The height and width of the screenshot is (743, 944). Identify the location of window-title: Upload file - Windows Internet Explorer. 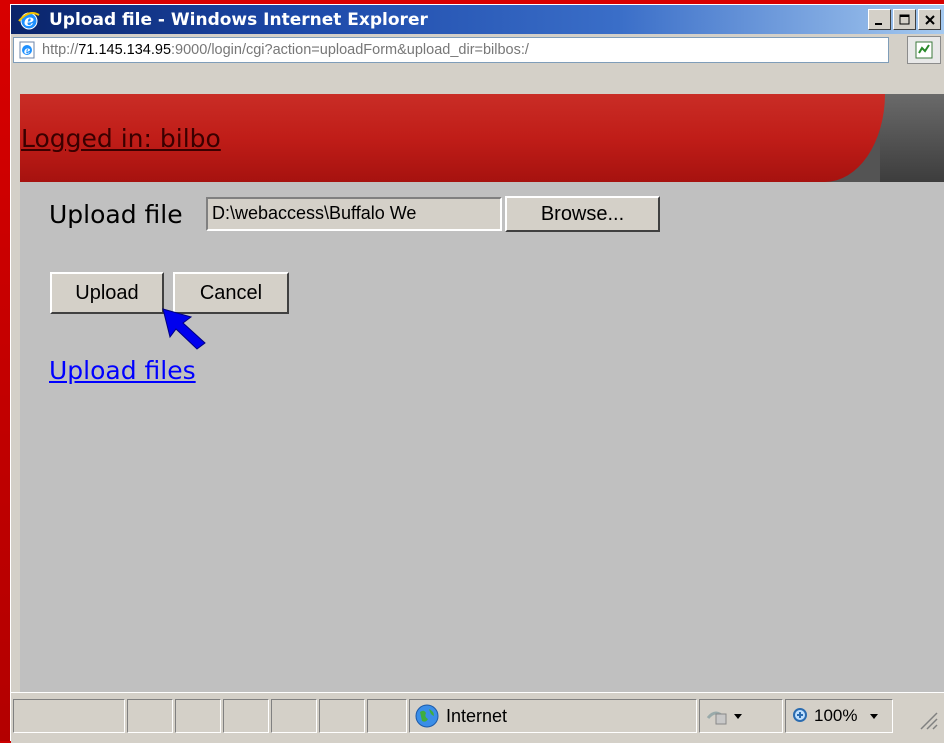
(238, 20).